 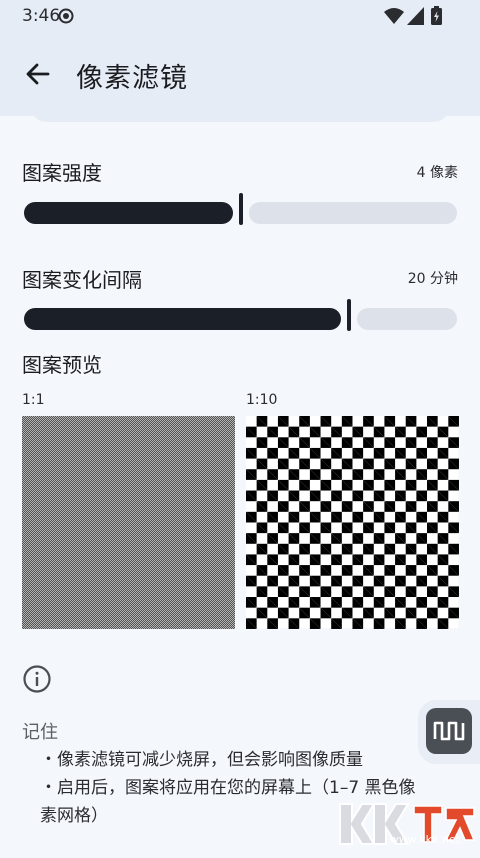 What do you see at coordinates (41, 16) in the screenshot?
I see `status-time: 3:46` at bounding box center [41, 16].